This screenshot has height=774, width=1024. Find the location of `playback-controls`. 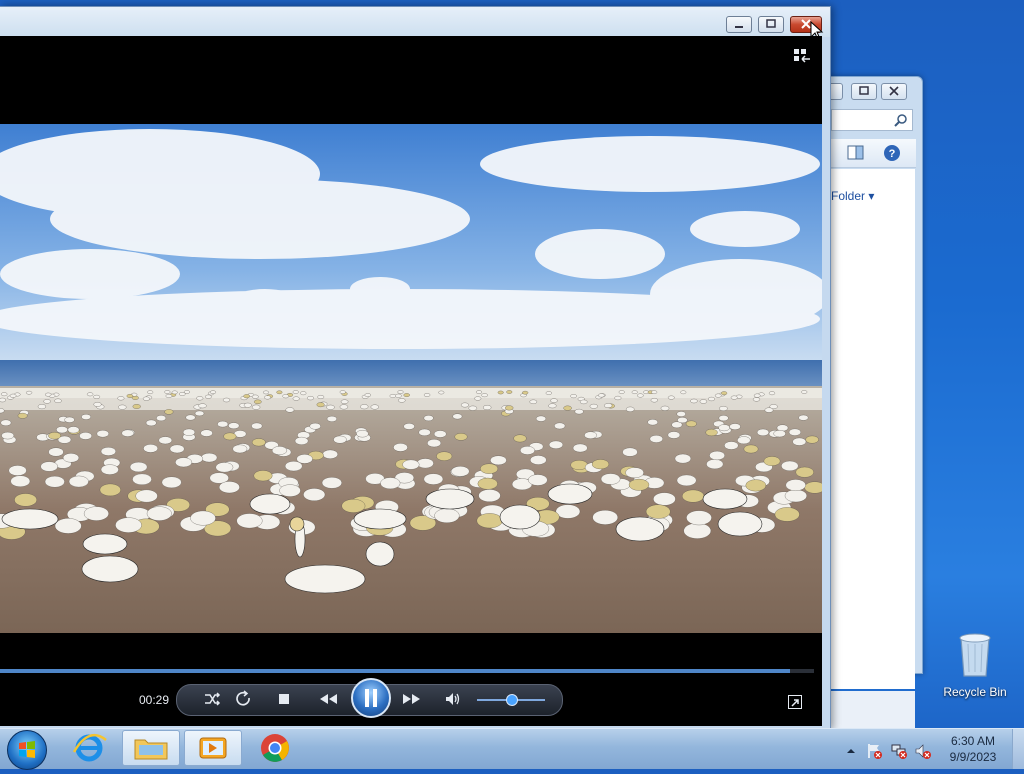

playback-controls is located at coordinates (369, 698).